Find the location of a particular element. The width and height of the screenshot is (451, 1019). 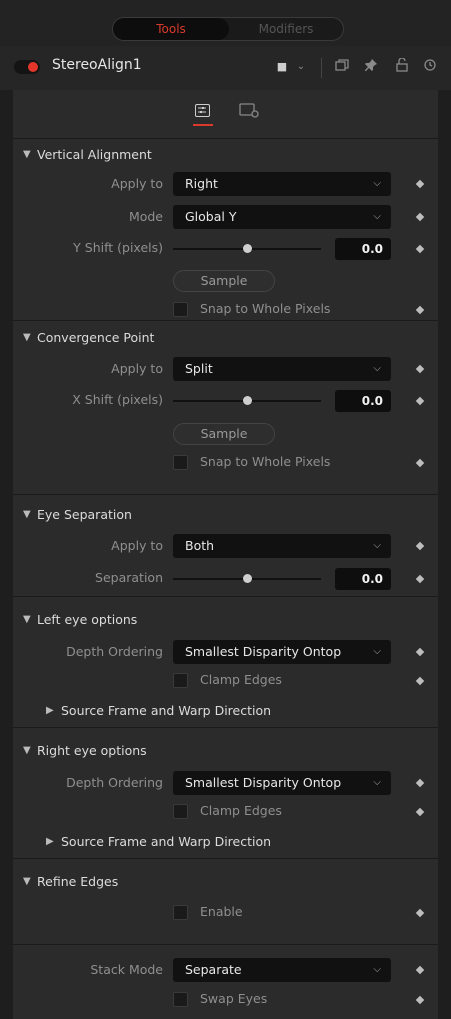

chevron-down-icon: ⌄ is located at coordinates (301, 67).